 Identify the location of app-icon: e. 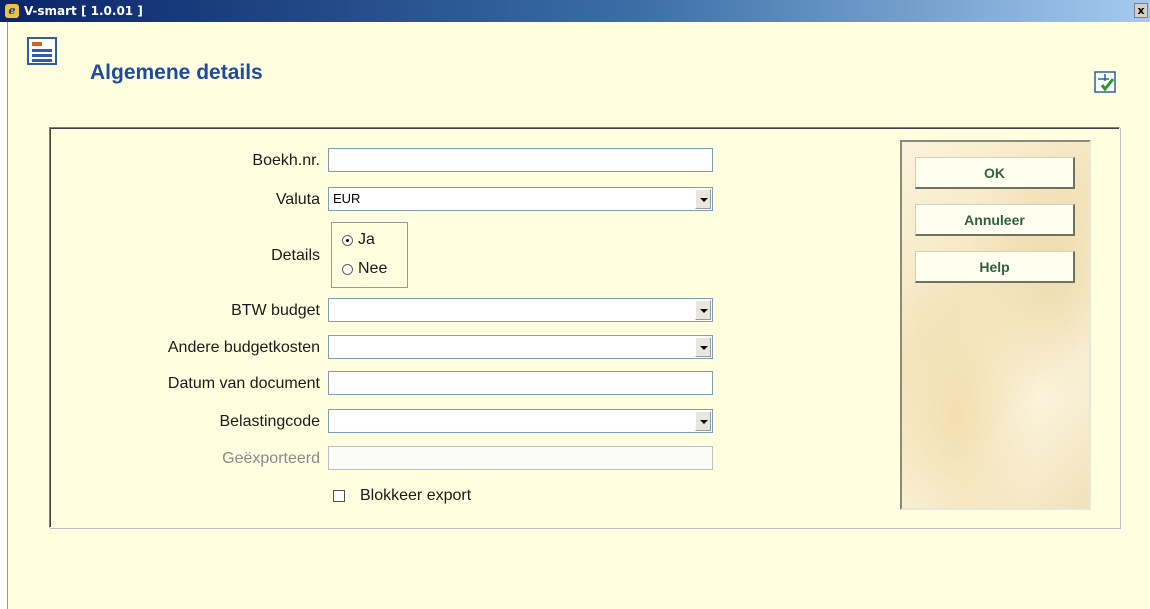
(12, 11).